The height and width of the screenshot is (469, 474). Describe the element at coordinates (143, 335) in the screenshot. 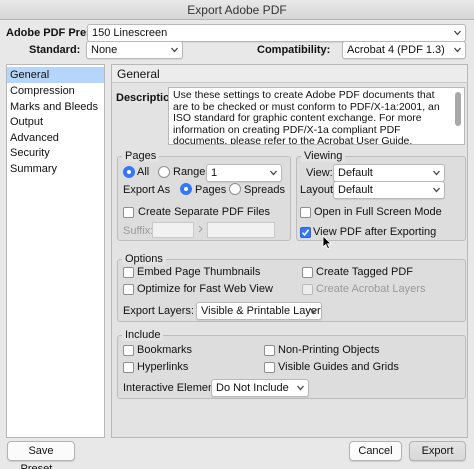

I see `include-group-title: Include` at that location.